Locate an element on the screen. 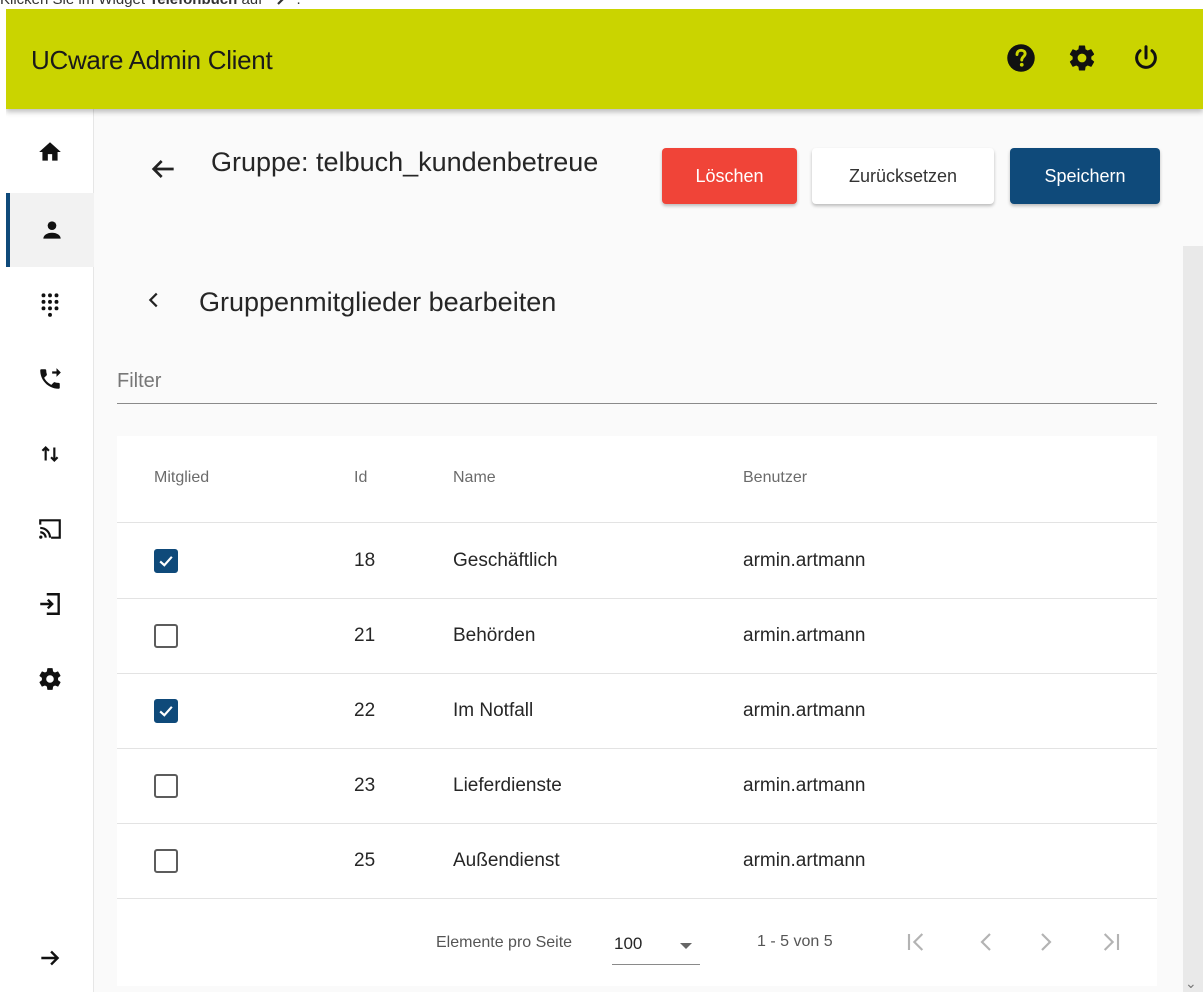  first-page-button is located at coordinates (917, 942).